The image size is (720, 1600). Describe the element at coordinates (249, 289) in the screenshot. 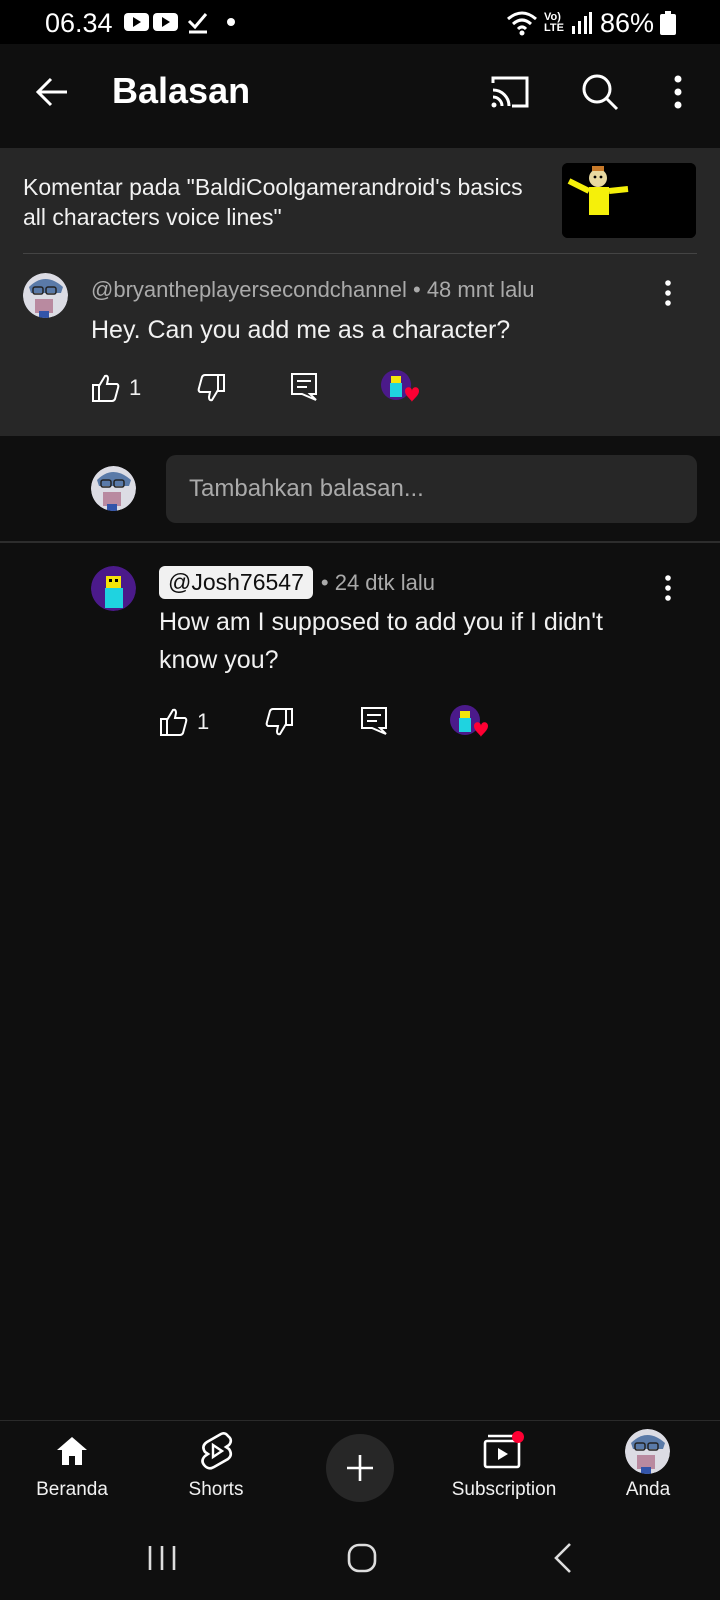

I see `author-name: @bryantheplayersecondchannel` at that location.